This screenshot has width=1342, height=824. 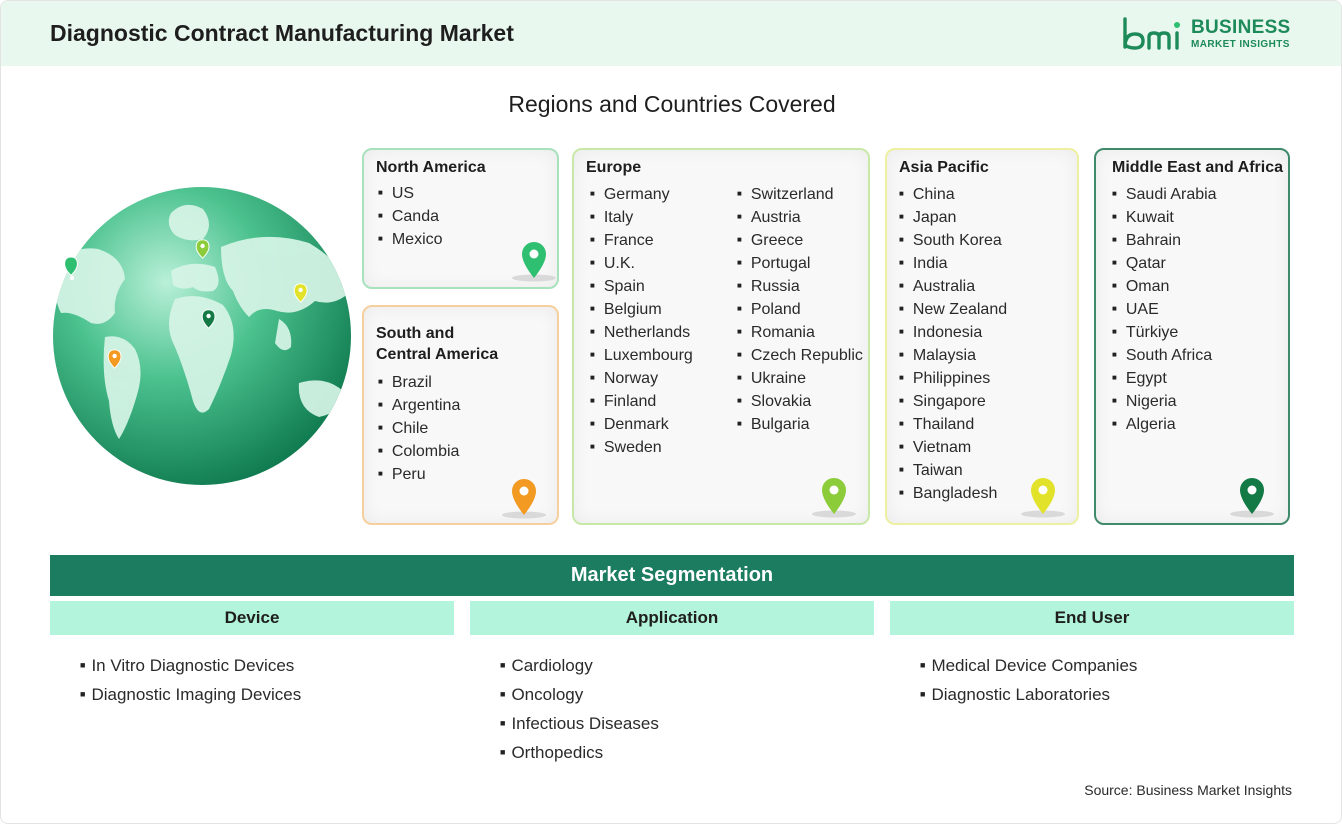 I want to click on list-item: Medical Device Companies, so click(x=1028, y=665).